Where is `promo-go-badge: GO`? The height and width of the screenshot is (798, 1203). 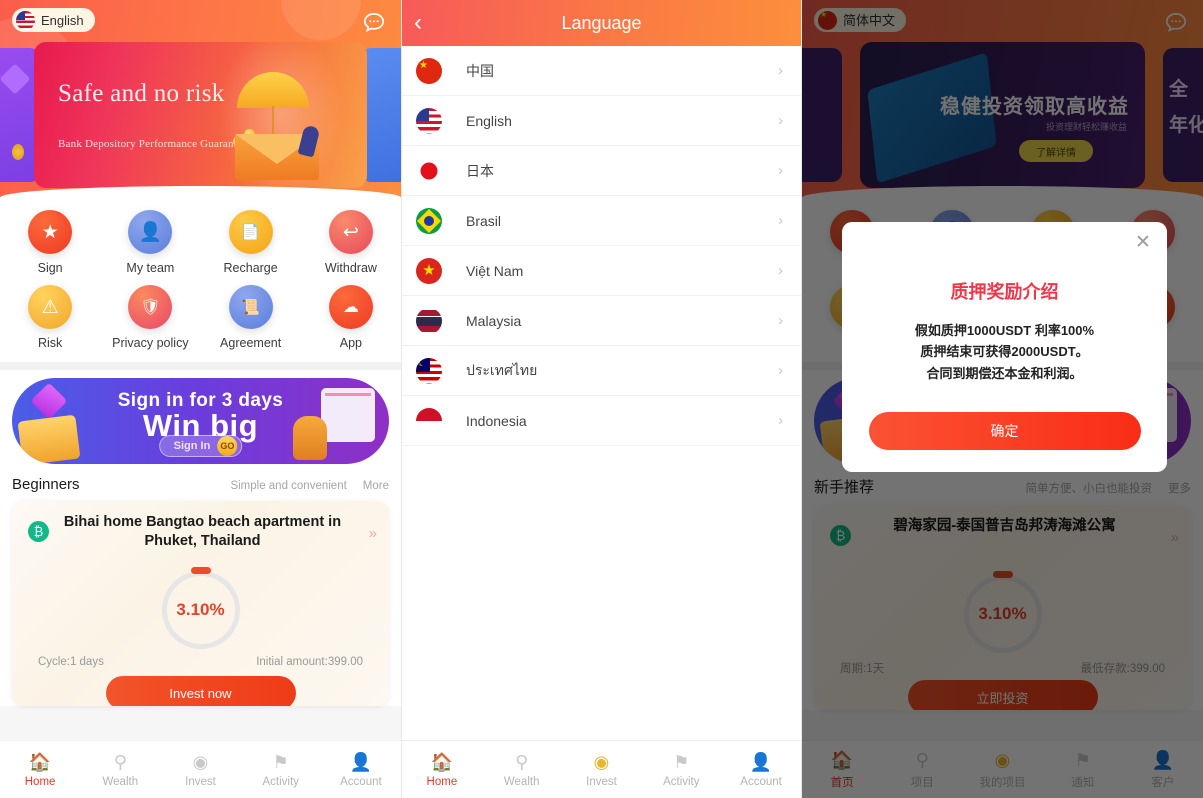
promo-go-badge: GO is located at coordinates (227, 446).